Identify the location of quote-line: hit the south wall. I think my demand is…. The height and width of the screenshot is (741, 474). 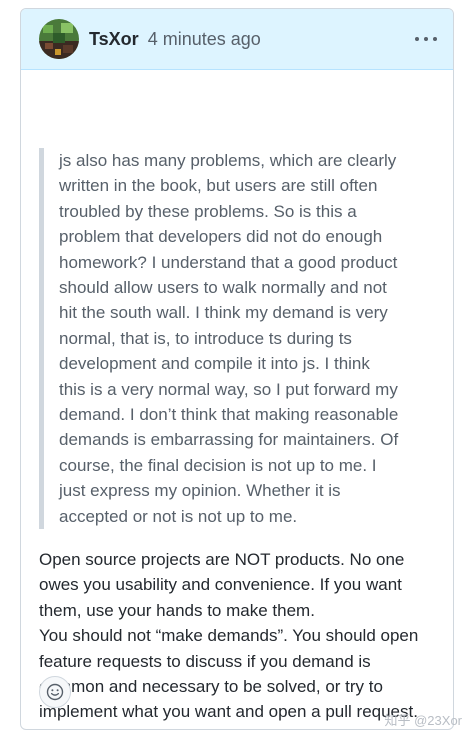
(223, 313).